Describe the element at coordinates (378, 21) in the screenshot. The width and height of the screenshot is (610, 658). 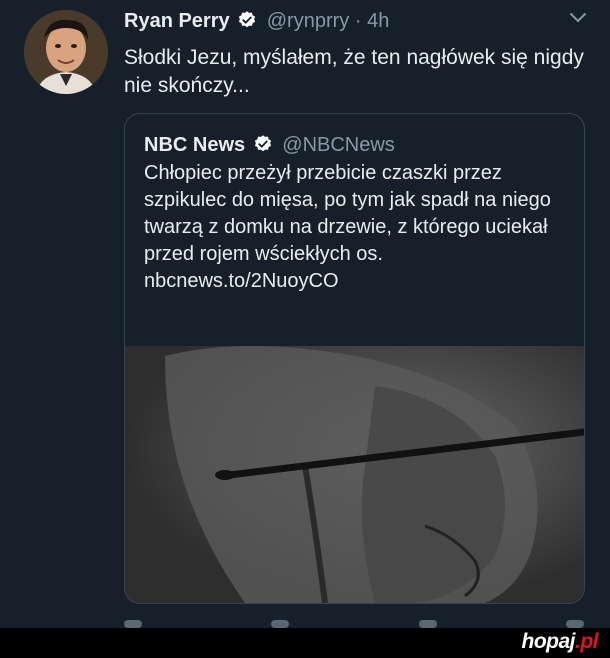
I see `tweet-timestamp: 4h` at that location.